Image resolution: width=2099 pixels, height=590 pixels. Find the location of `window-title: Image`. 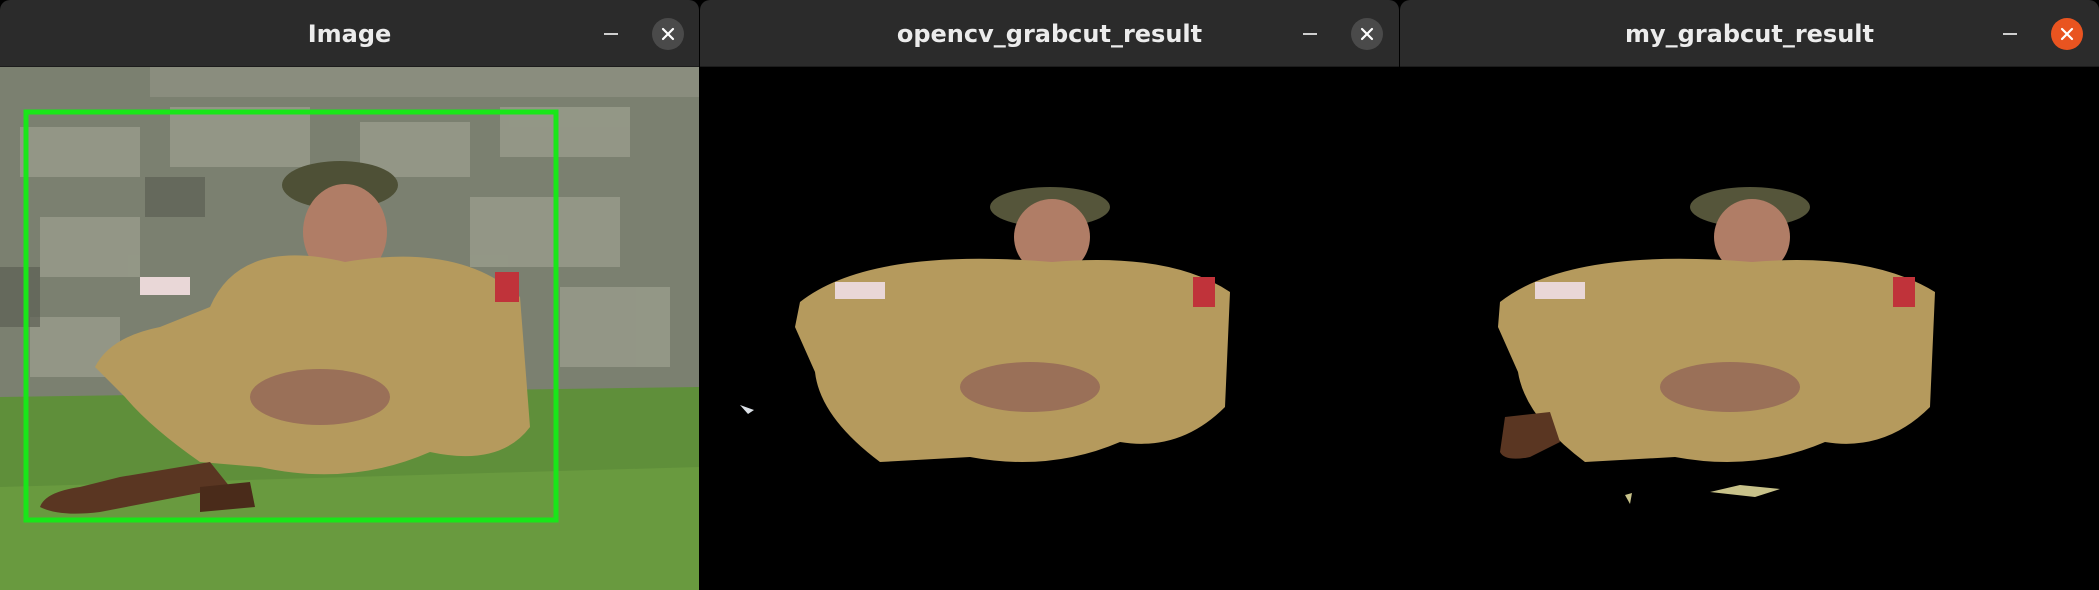

window-title: Image is located at coordinates (349, 34).